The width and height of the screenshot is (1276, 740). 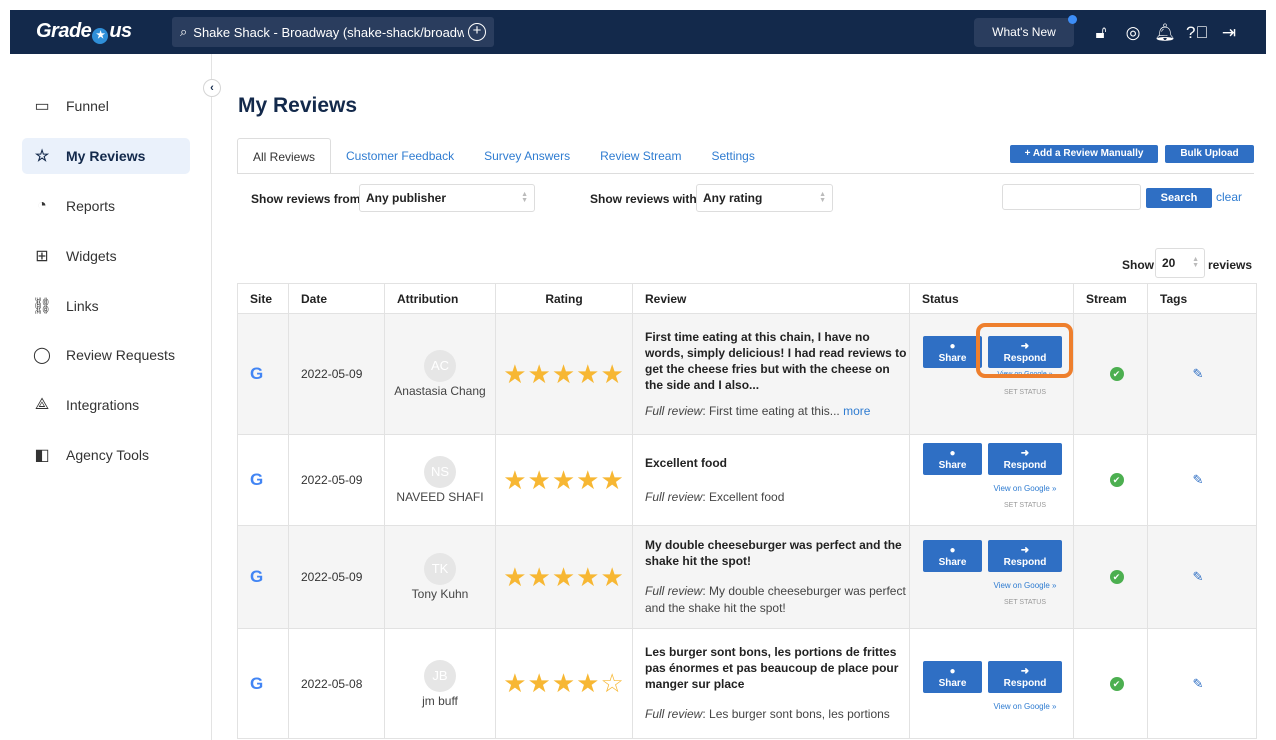 I want to click on header-site: Site, so click(x=263, y=298).